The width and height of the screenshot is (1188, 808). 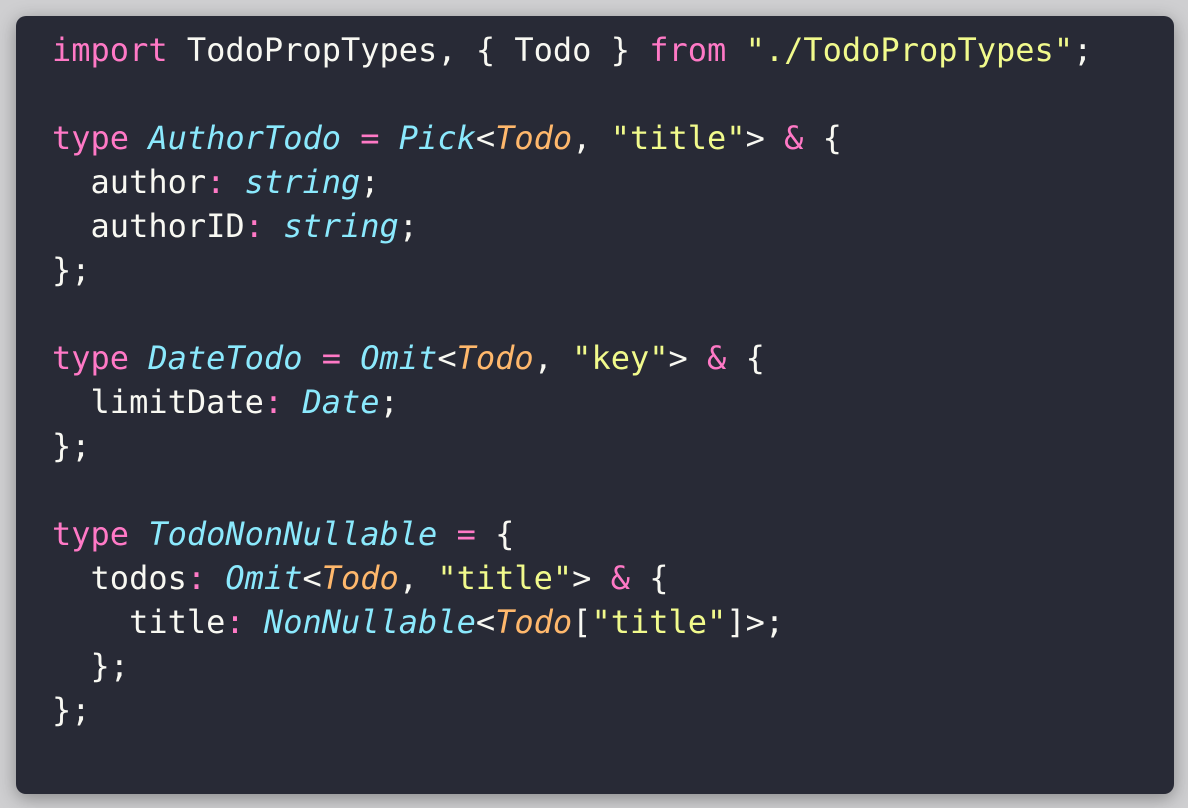 I want to click on code-line: title: NonNullable<Todo["title"]>;, so click(x=572, y=622).